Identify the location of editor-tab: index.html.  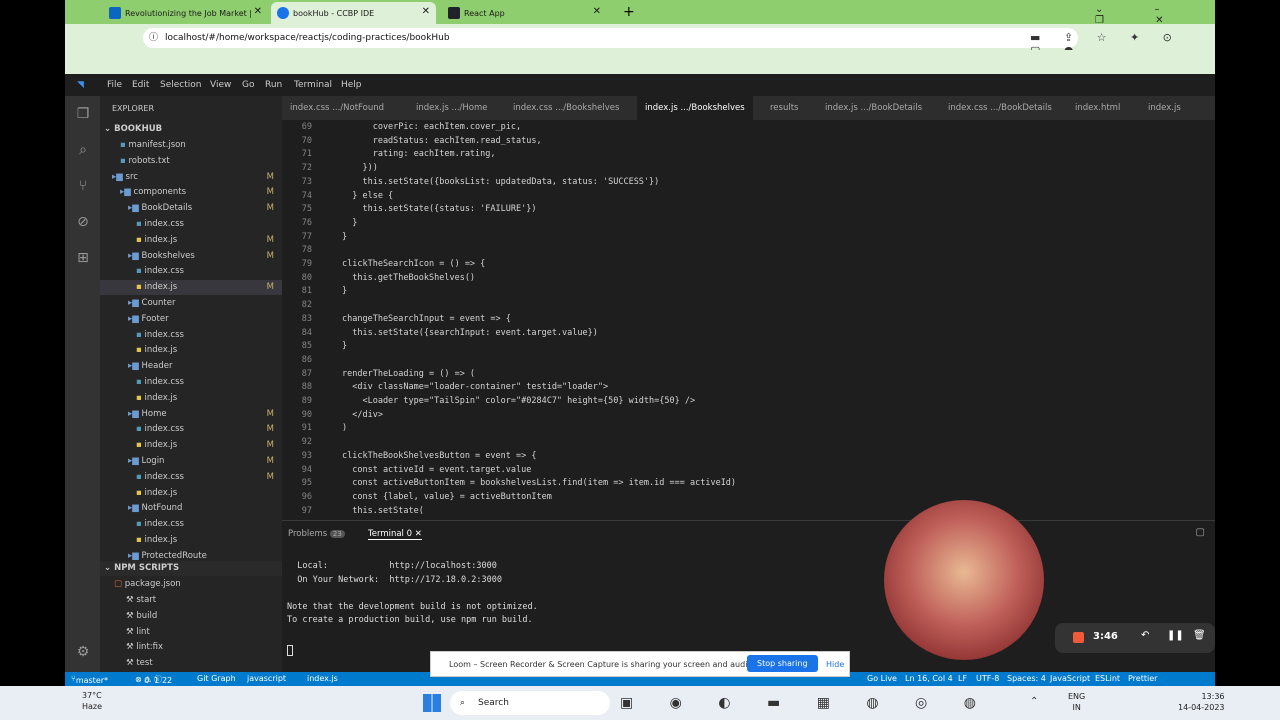
(1097, 108).